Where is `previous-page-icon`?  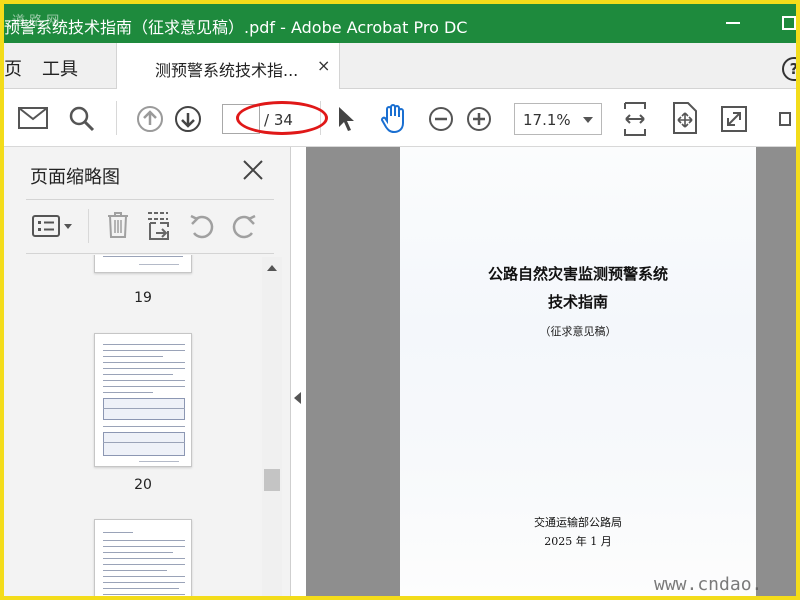 previous-page-icon is located at coordinates (150, 119).